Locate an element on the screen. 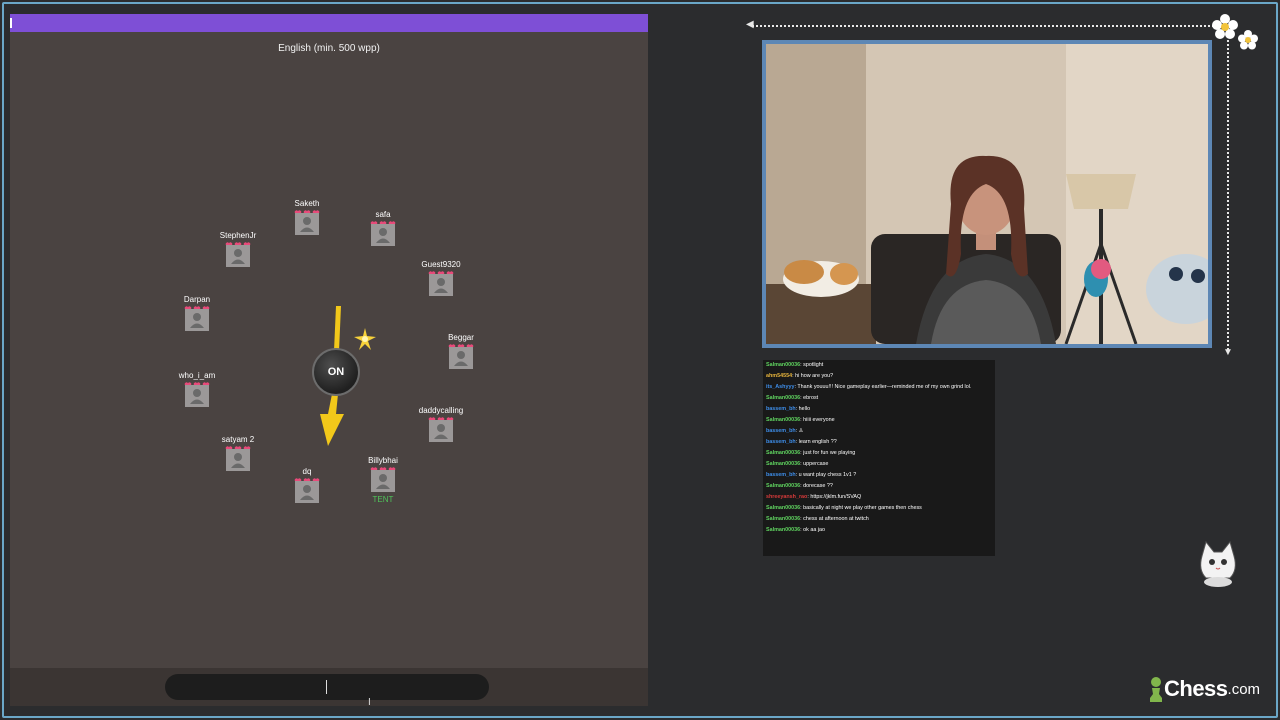 Image resolution: width=1280 pixels, height=720 pixels. ibeam-cursor-icon: I is located at coordinates (369, 701).